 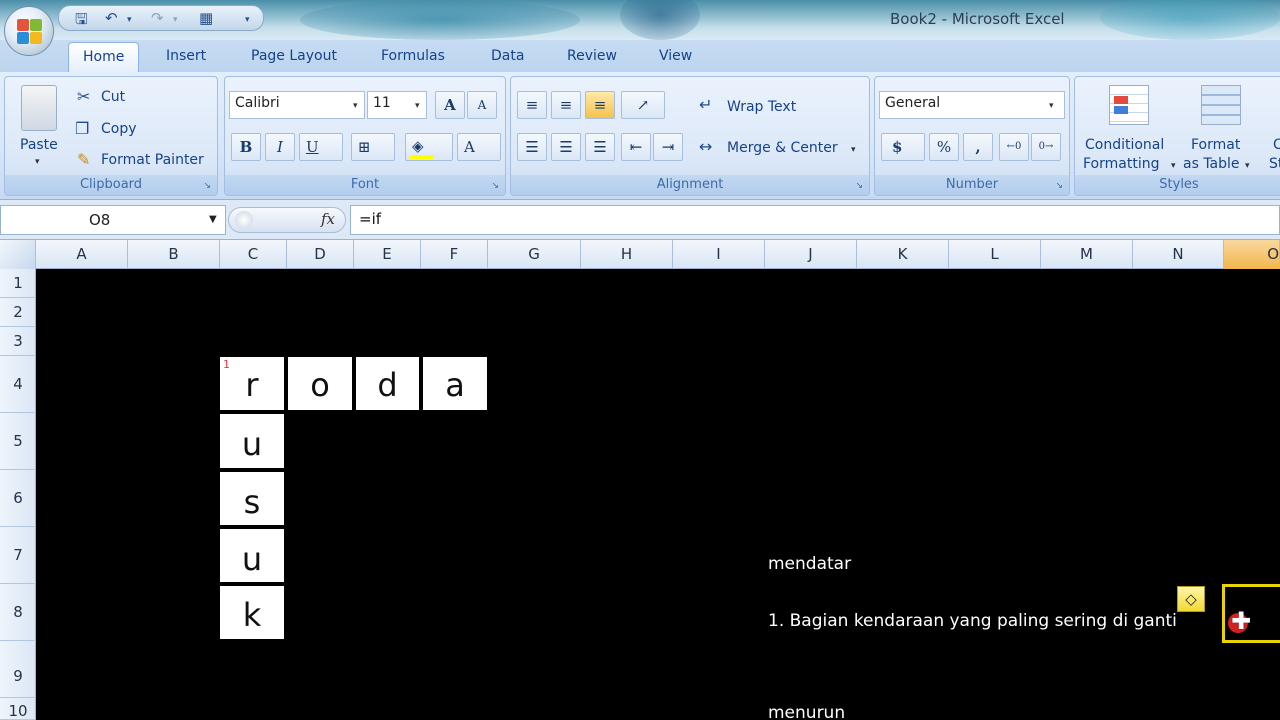 What do you see at coordinates (1251, 613) in the screenshot?
I see `selected-cell: ✚` at bounding box center [1251, 613].